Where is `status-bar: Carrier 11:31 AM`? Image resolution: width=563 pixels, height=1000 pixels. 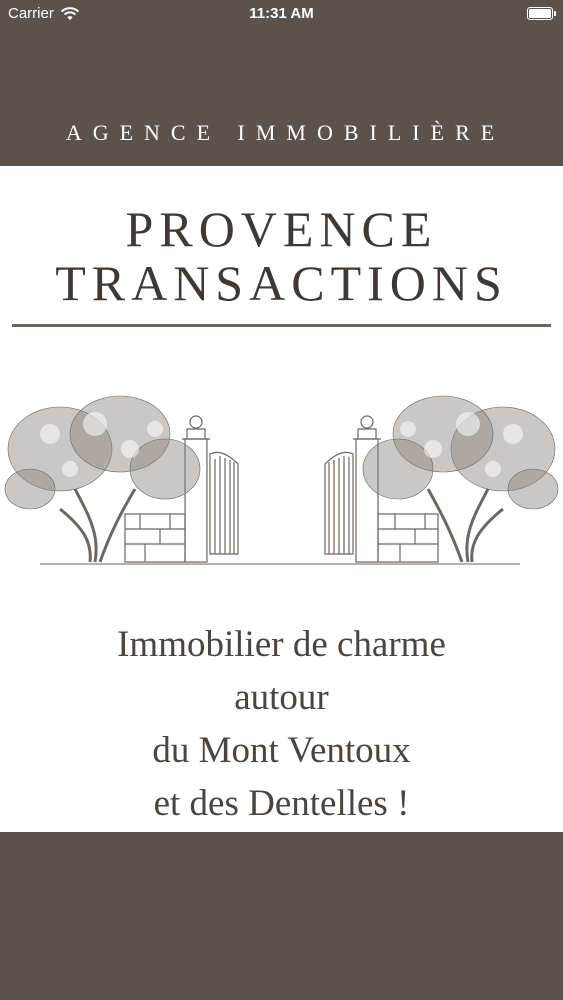
status-bar: Carrier 11:31 AM is located at coordinates (281, 15).